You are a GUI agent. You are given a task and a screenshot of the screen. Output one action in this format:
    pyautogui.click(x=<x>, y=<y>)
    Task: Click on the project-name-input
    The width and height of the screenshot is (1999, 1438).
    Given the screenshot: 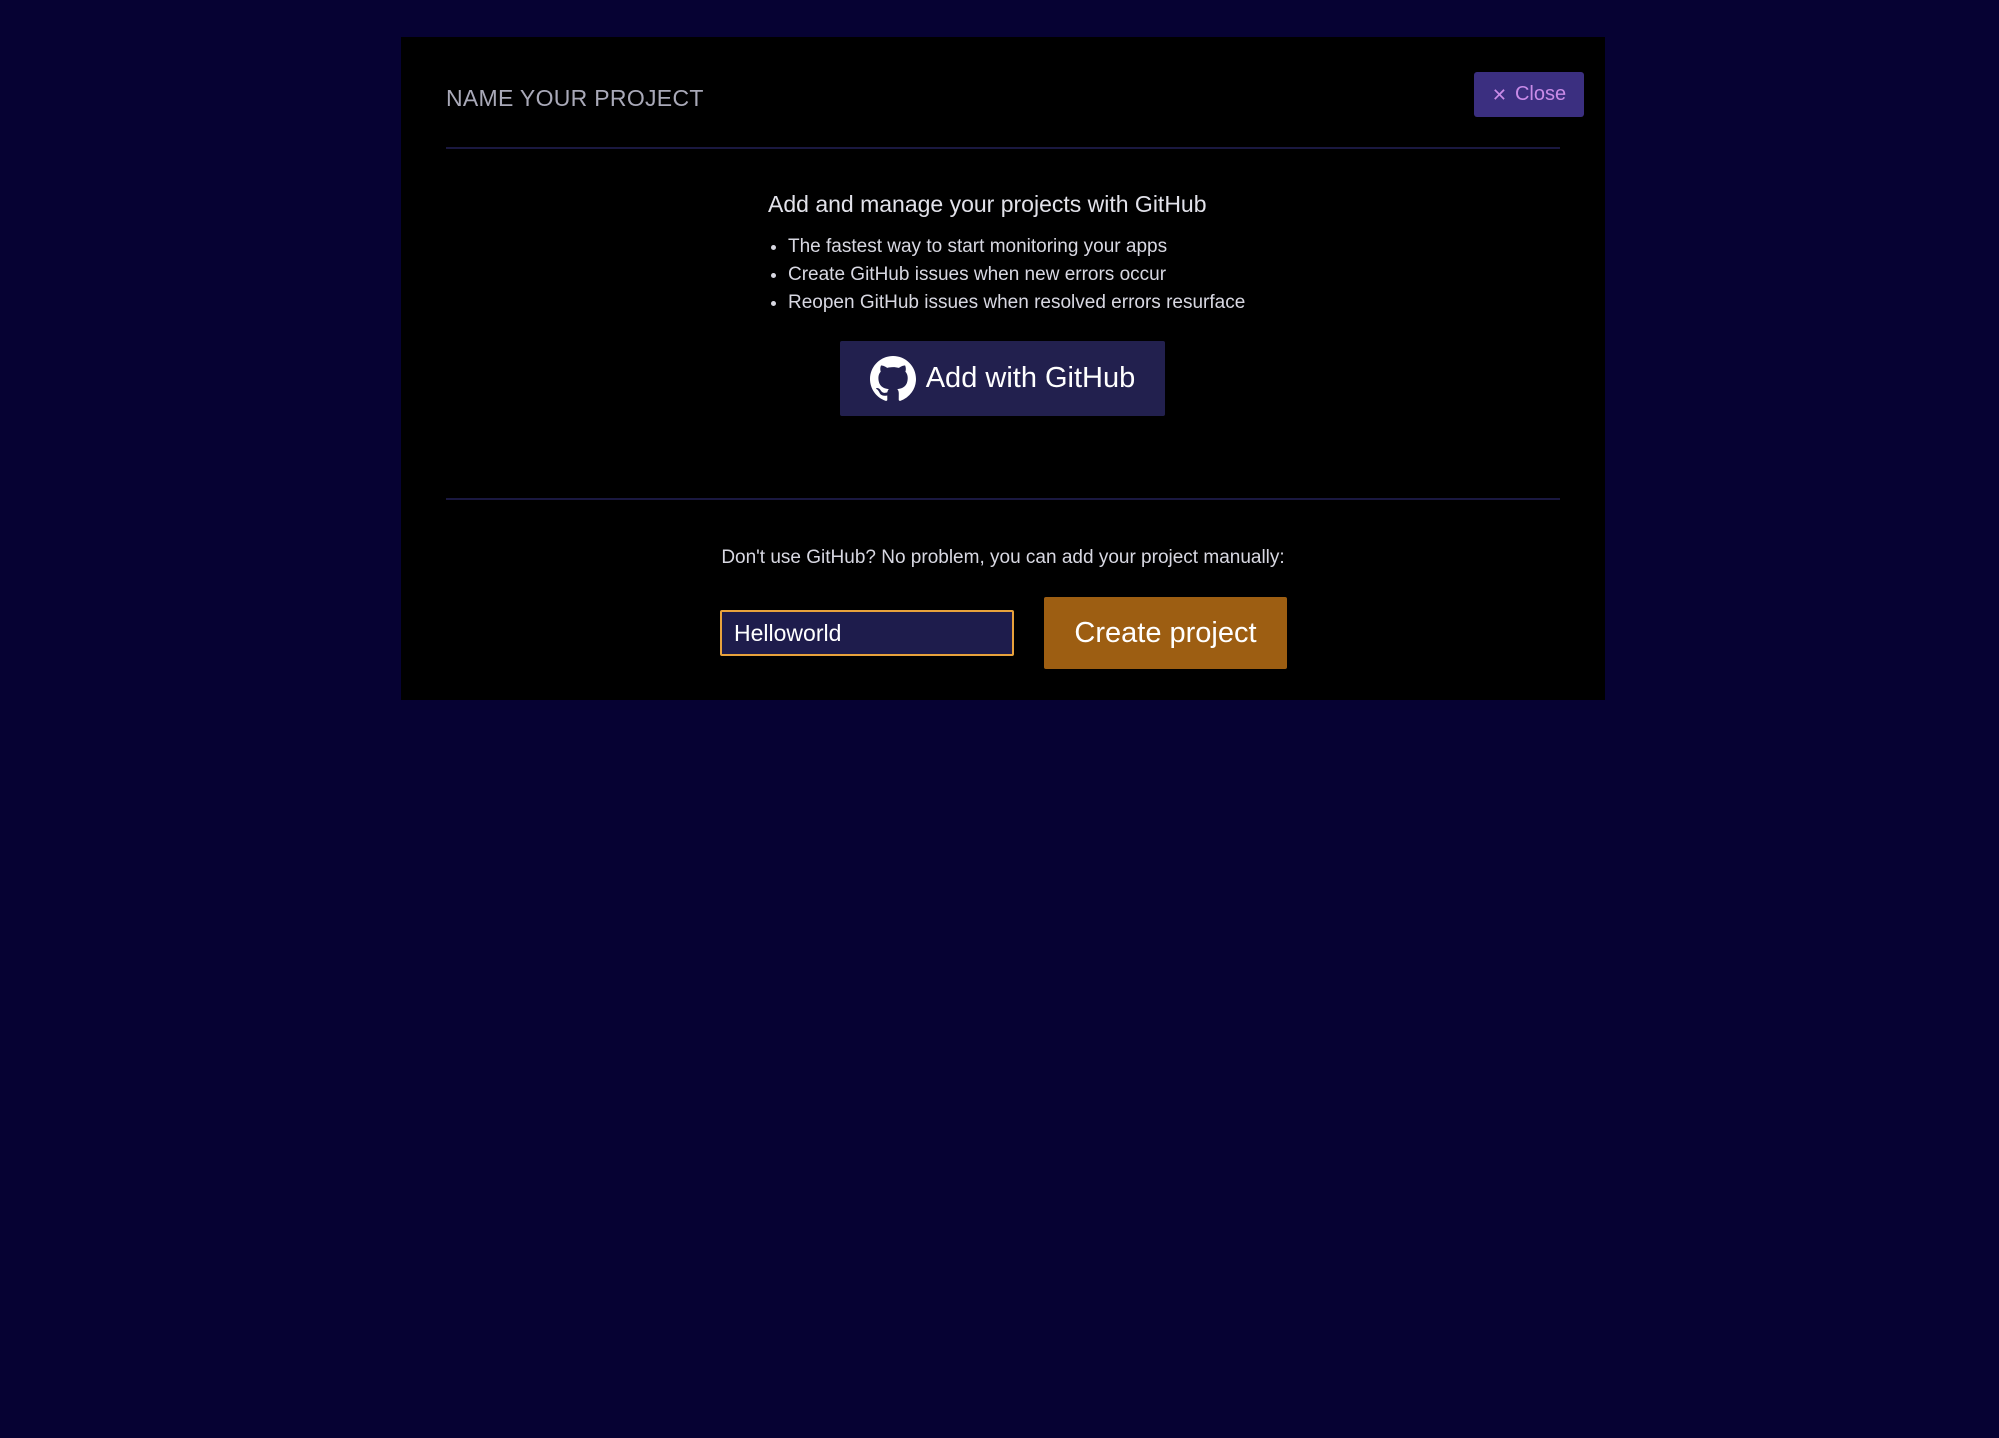 What is the action you would take?
    pyautogui.click(x=867, y=633)
    